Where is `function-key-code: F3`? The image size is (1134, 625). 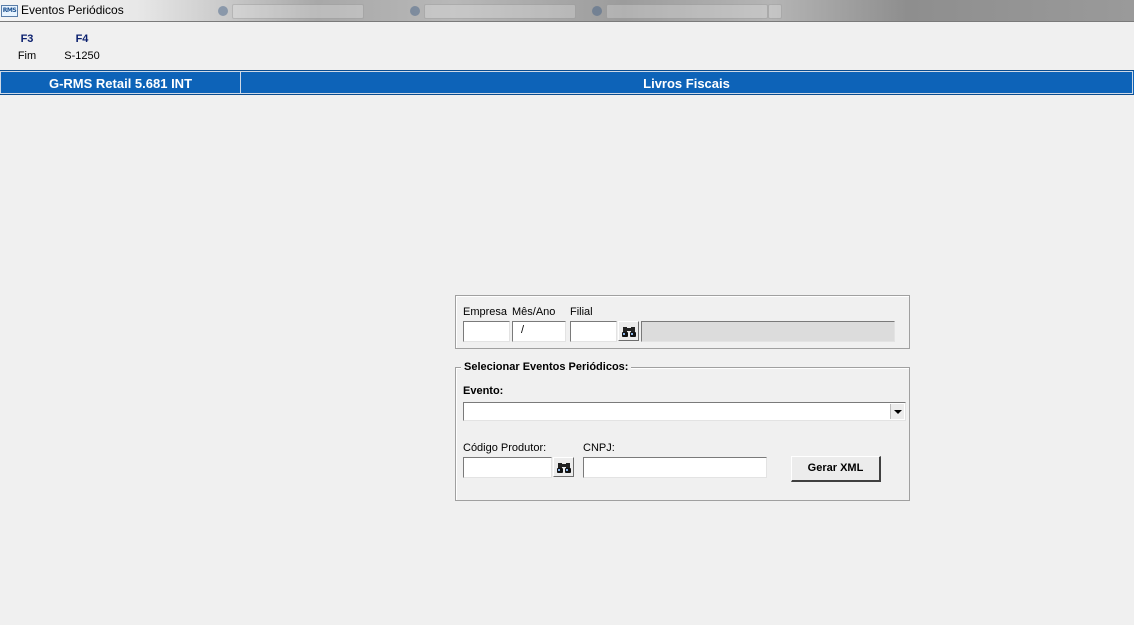 function-key-code: F3 is located at coordinates (27, 39).